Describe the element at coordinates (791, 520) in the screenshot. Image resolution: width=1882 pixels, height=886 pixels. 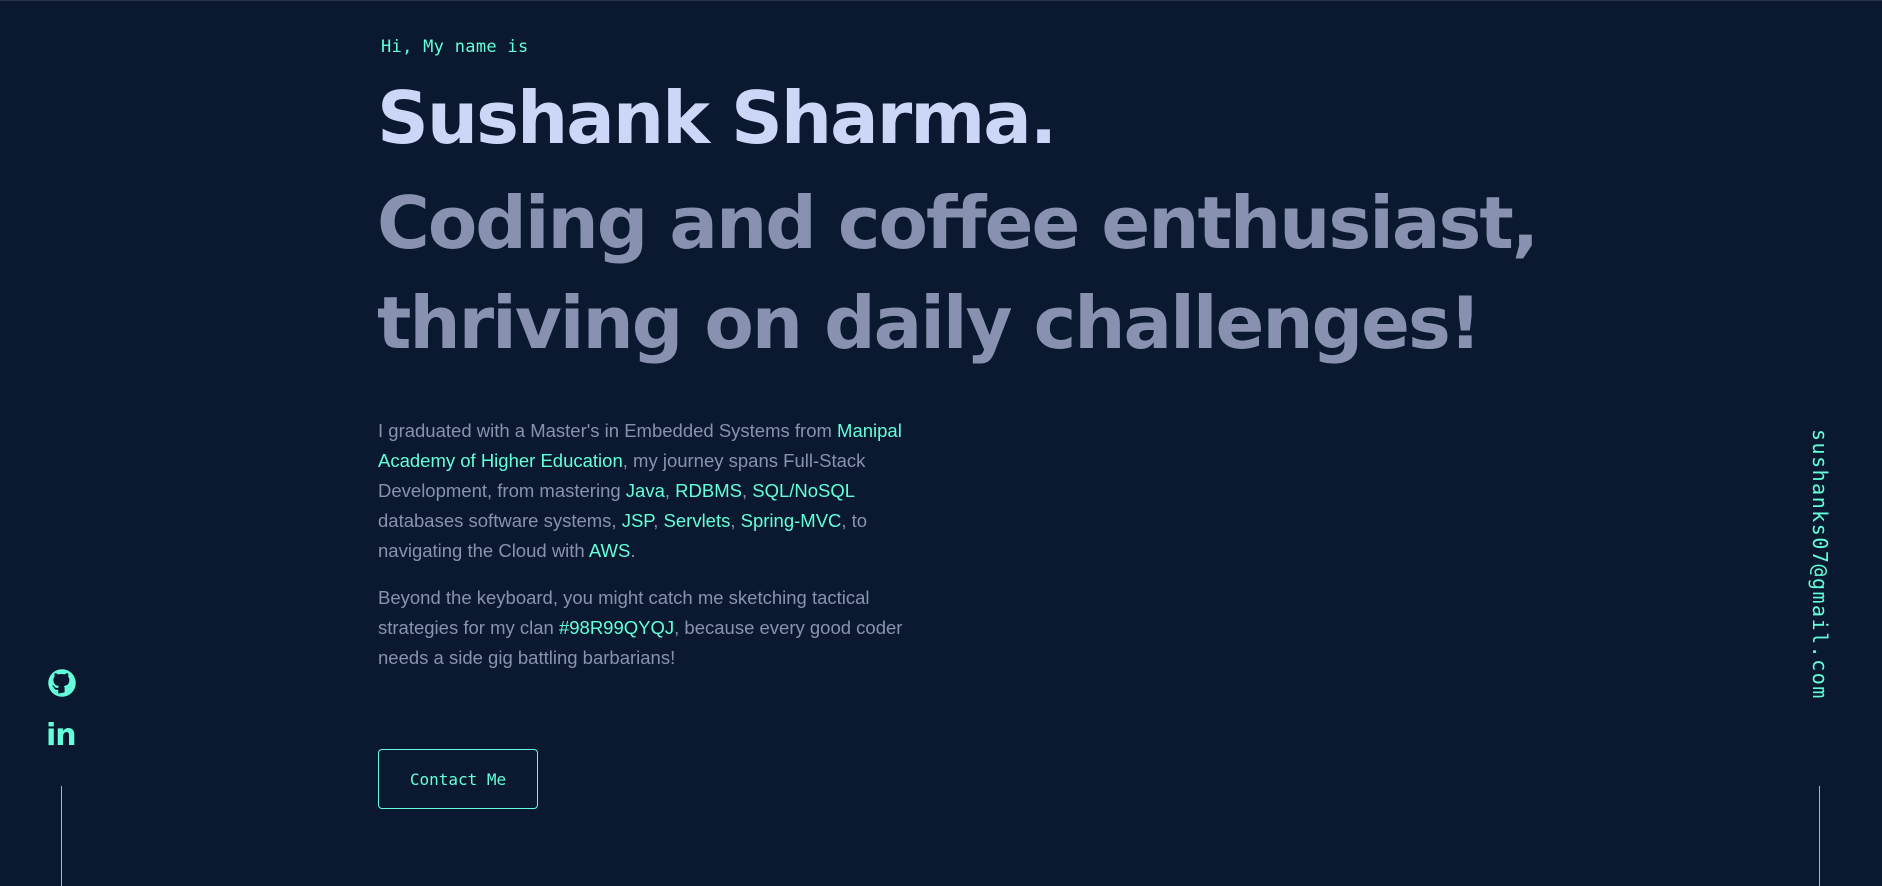
I see `skill-spring-mvc: Spring-MVC` at that location.